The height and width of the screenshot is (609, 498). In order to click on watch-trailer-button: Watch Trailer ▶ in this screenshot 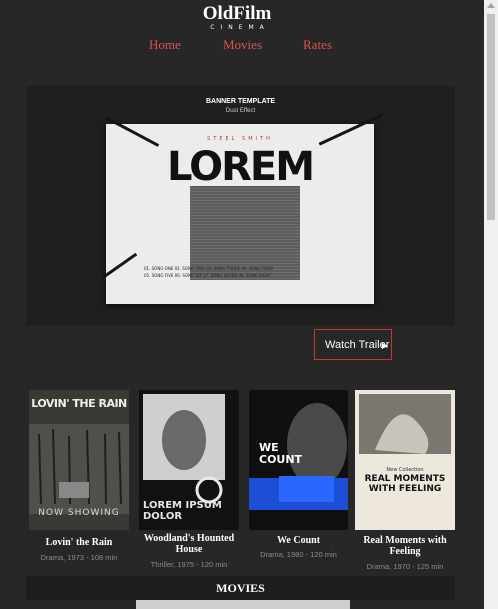, I will do `click(353, 344)`.